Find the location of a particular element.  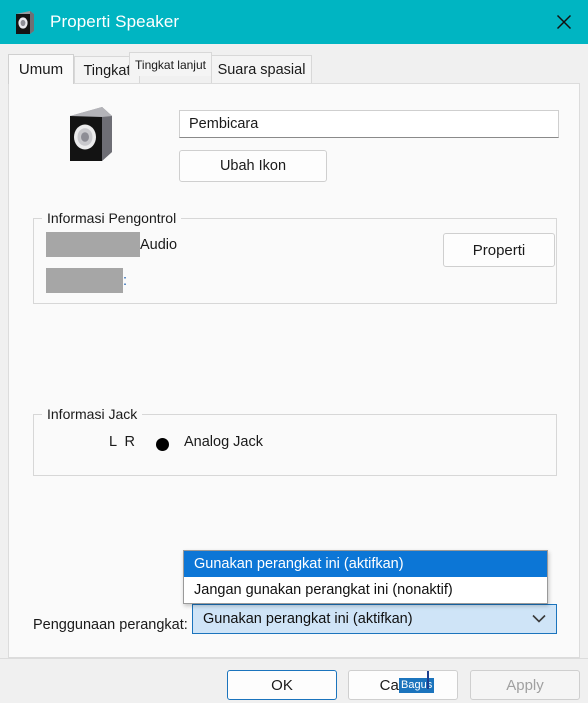

jack-channels-label: L R is located at coordinates (123, 442).